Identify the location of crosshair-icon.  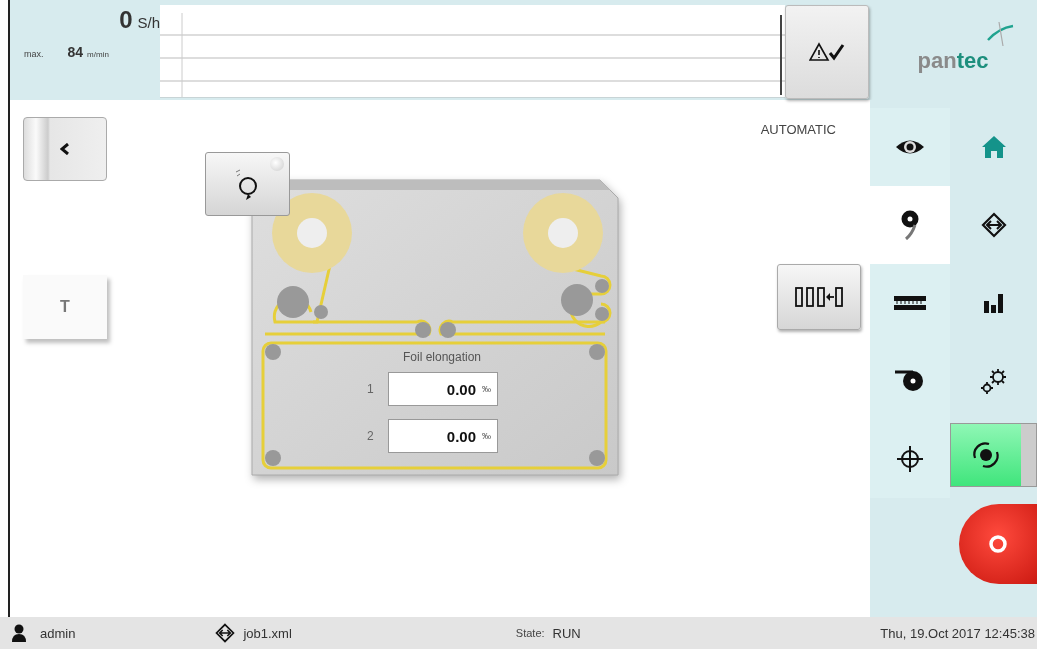
(910, 459).